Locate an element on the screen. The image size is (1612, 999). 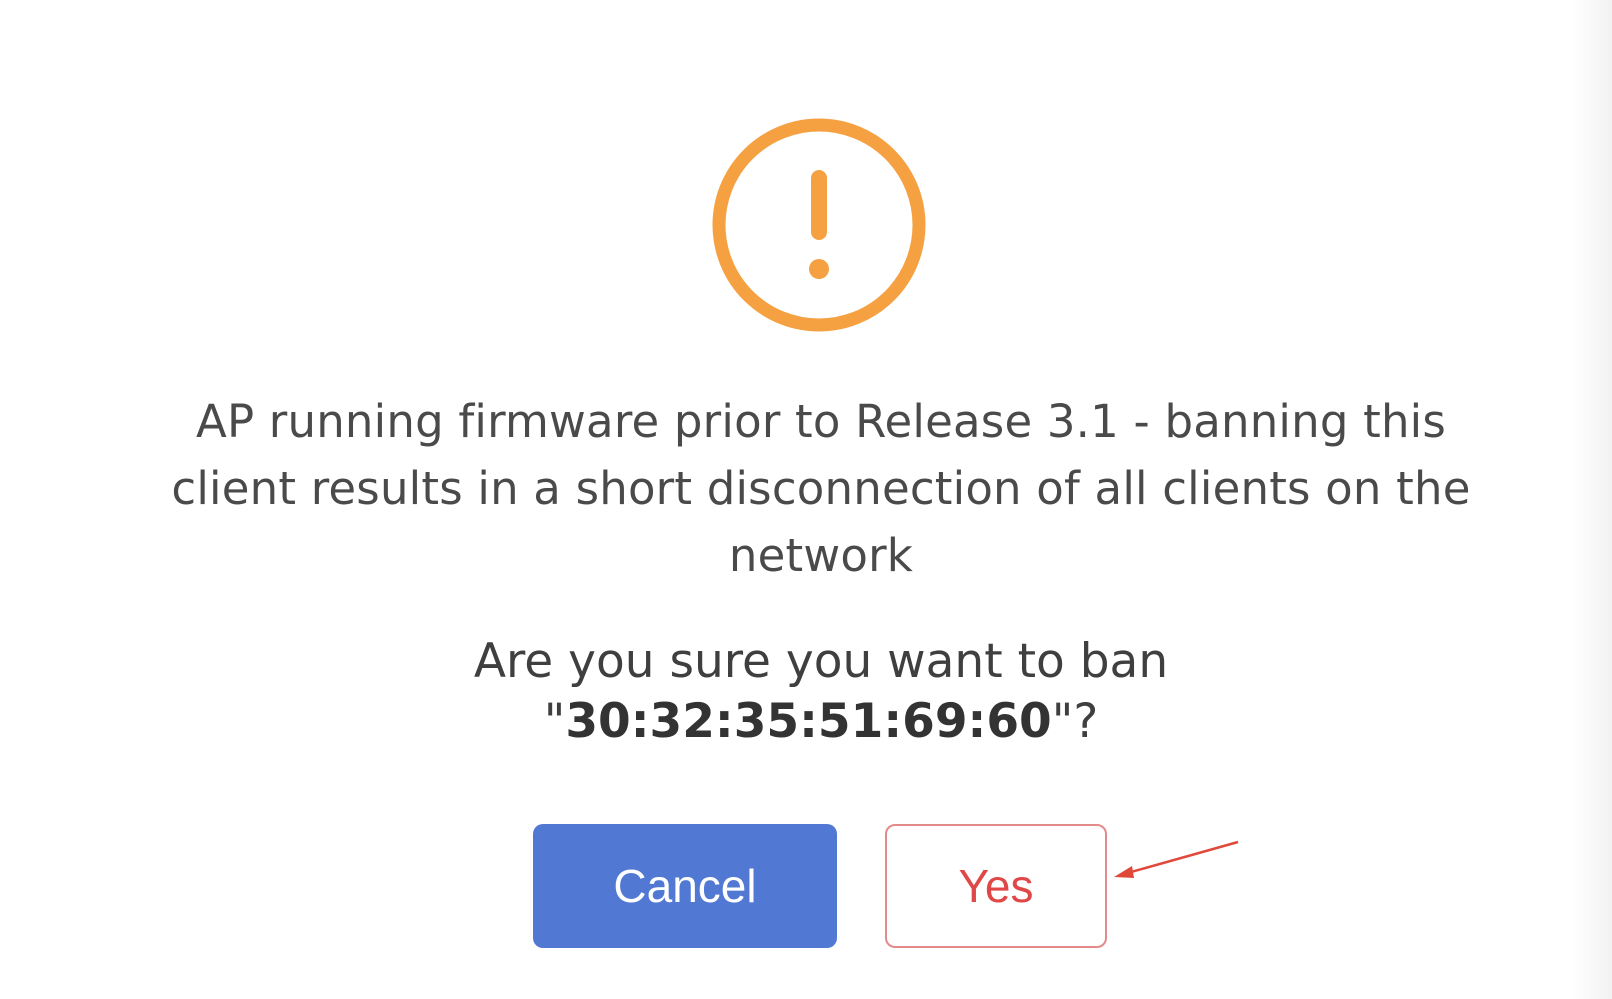
question-quote-open: " is located at coordinates (554, 721).